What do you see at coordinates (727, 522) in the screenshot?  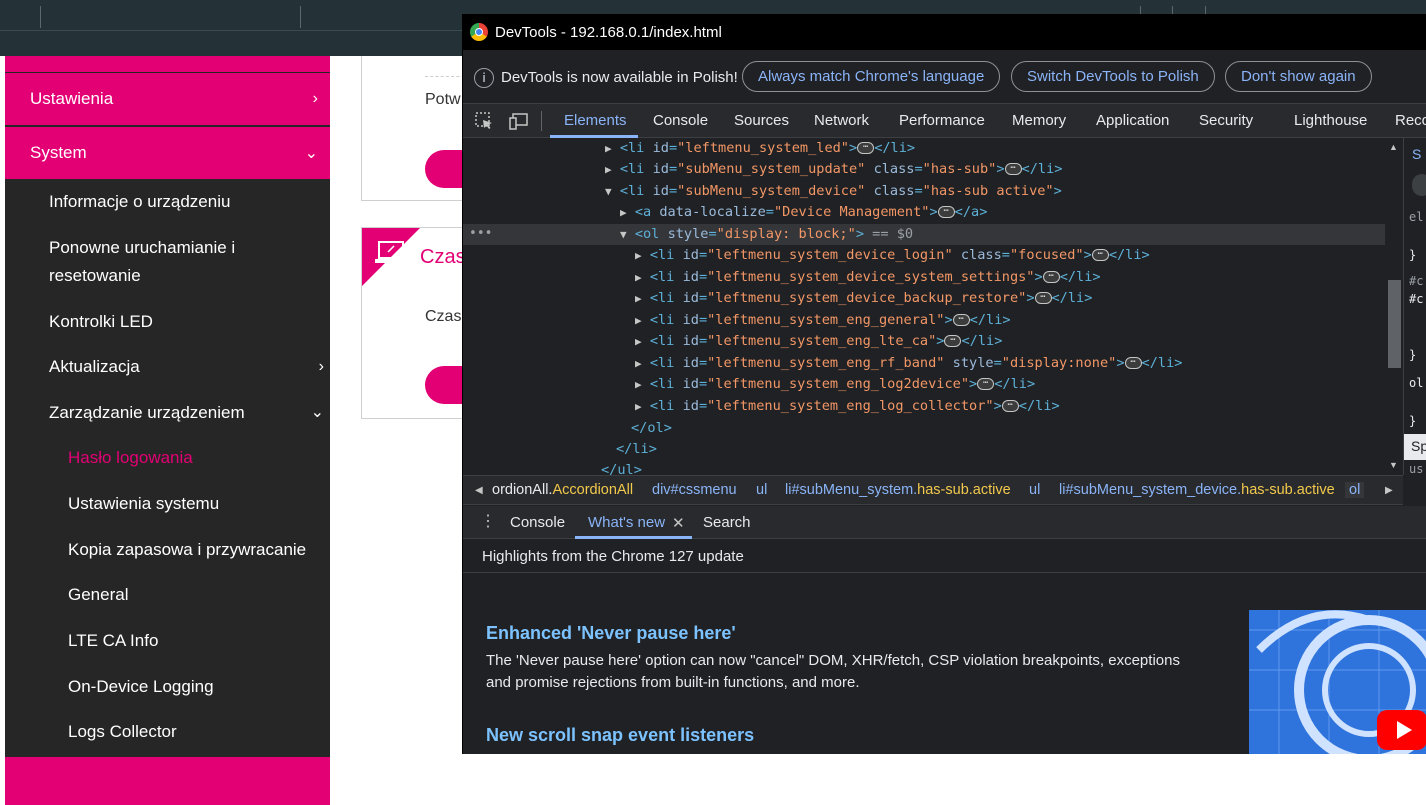 I see `drawer-tab-search: Search` at bounding box center [727, 522].